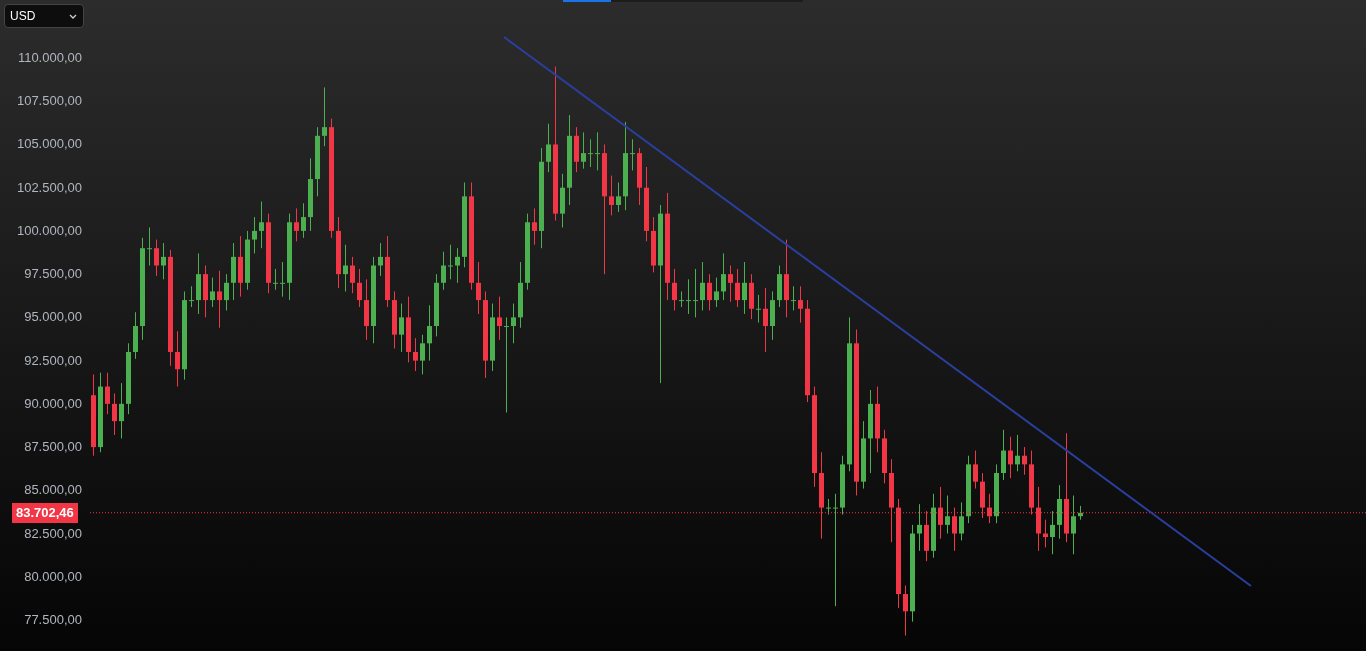  Describe the element at coordinates (53, 317) in the screenshot. I see `price-axis-label: 95.000,00` at that location.